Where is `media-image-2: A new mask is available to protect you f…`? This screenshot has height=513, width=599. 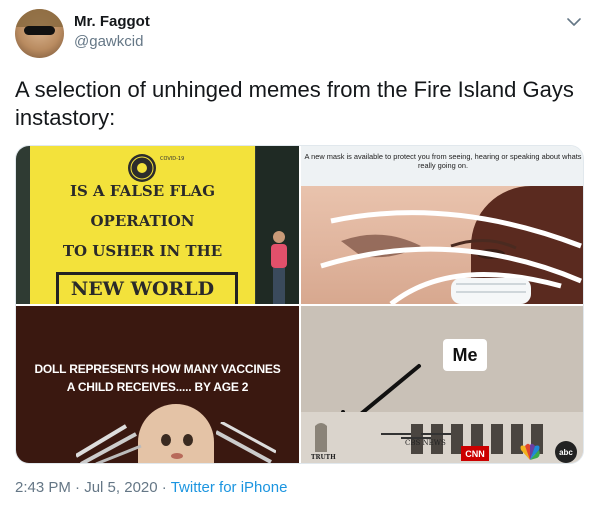
media-image-2: A new mask is available to protect you f… is located at coordinates (442, 225).